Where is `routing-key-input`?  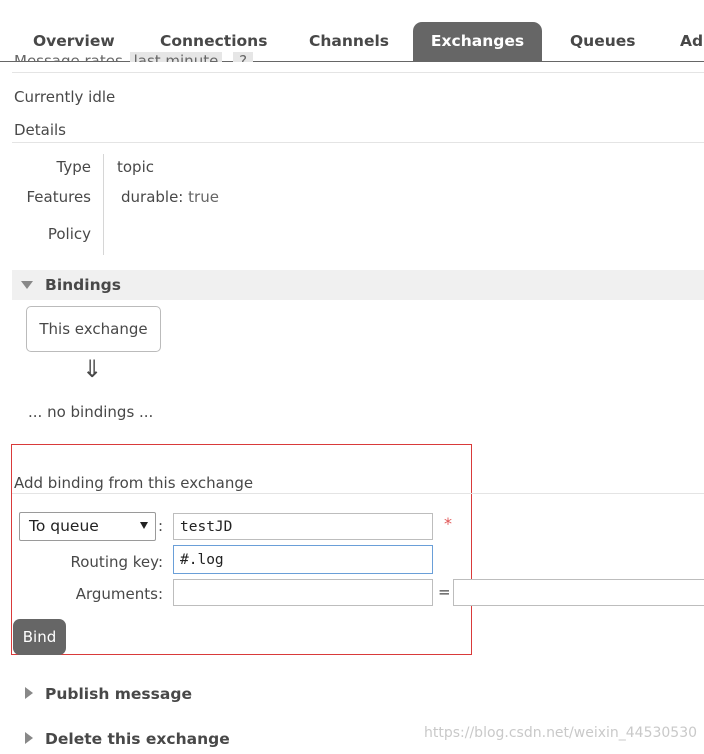 routing-key-input is located at coordinates (303, 559).